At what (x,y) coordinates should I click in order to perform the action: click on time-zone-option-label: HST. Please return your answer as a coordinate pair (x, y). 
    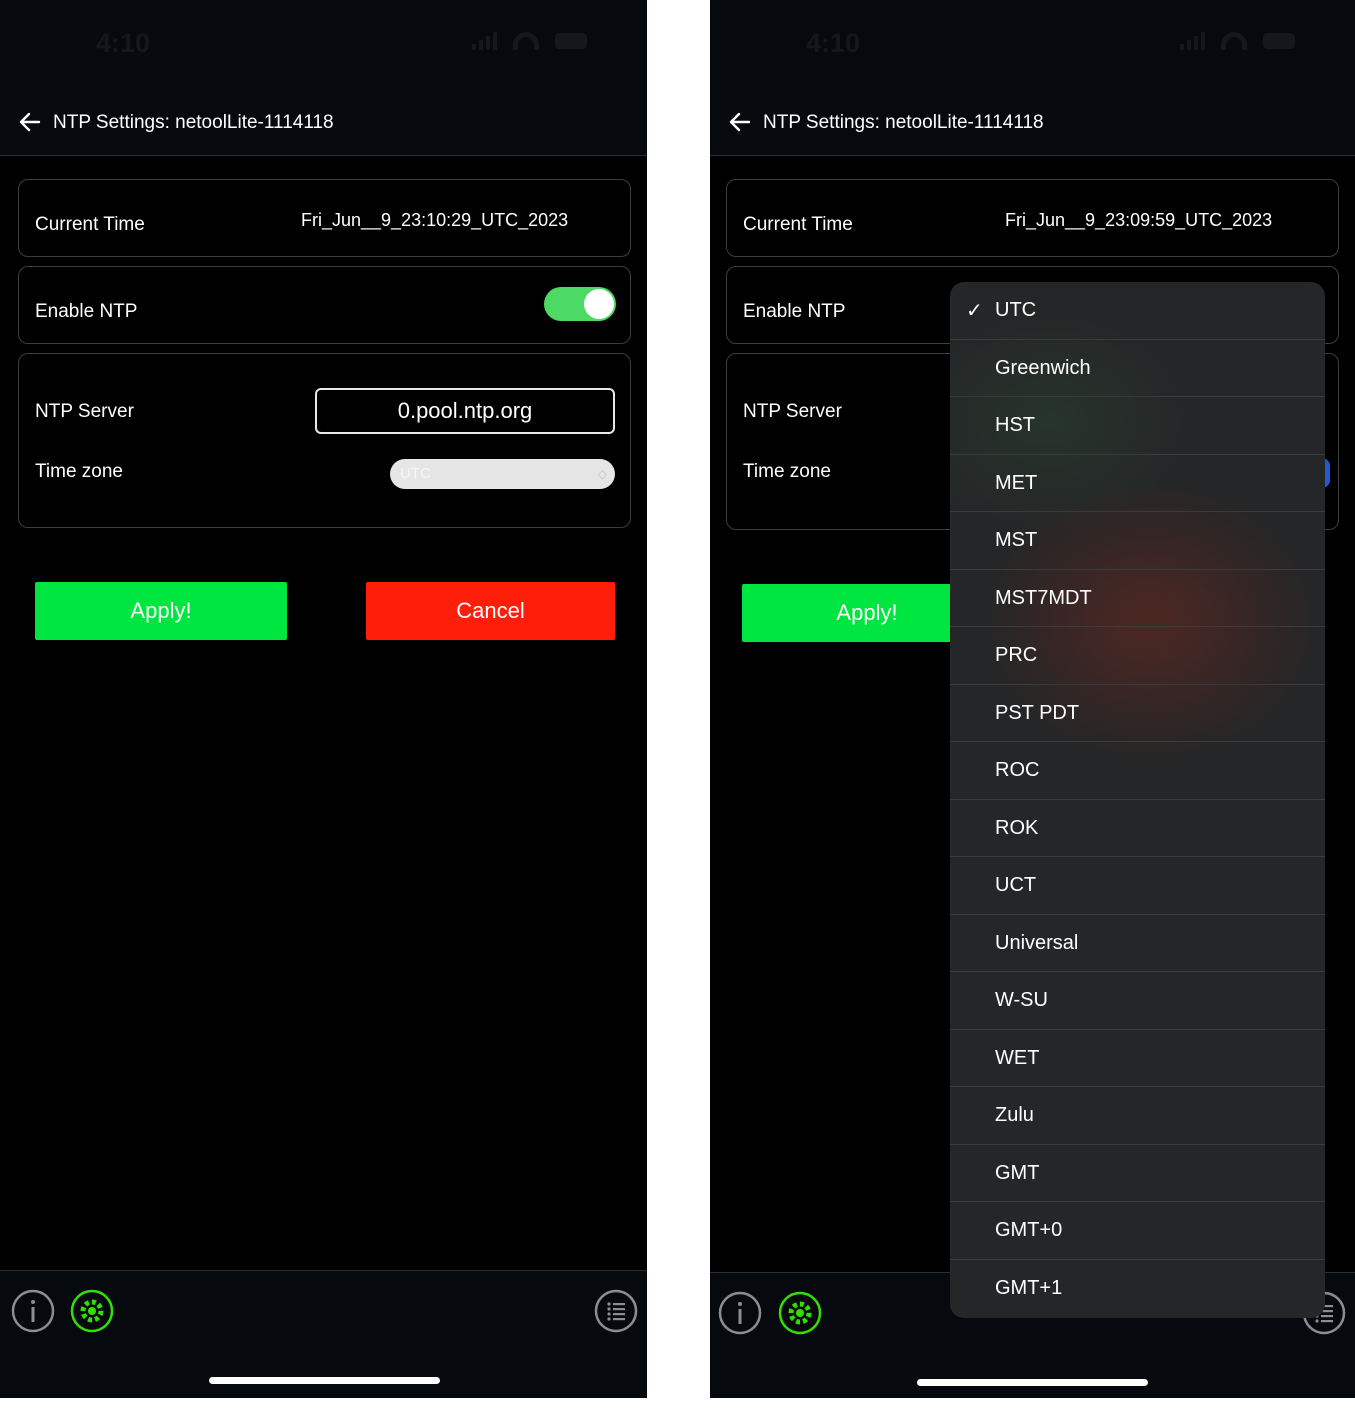
    Looking at the image, I should click on (1015, 425).